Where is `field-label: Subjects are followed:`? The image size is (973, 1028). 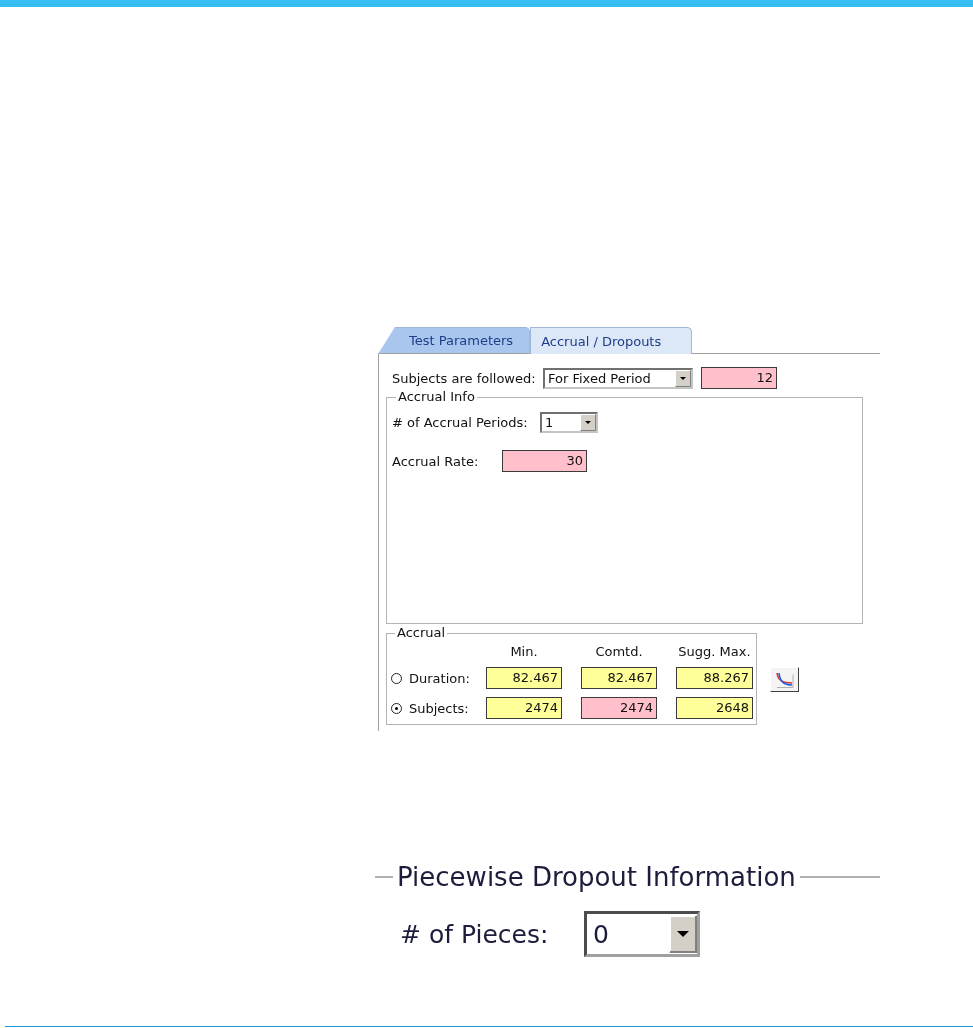 field-label: Subjects are followed: is located at coordinates (464, 378).